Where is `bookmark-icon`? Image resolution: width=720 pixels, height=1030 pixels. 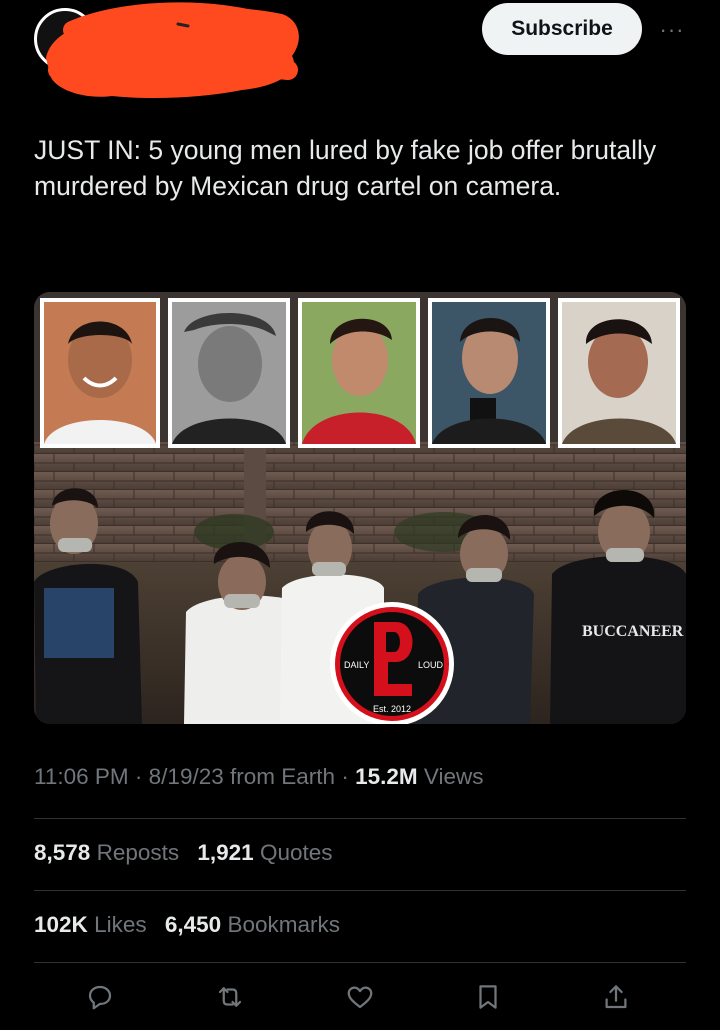
bookmark-icon is located at coordinates (488, 997).